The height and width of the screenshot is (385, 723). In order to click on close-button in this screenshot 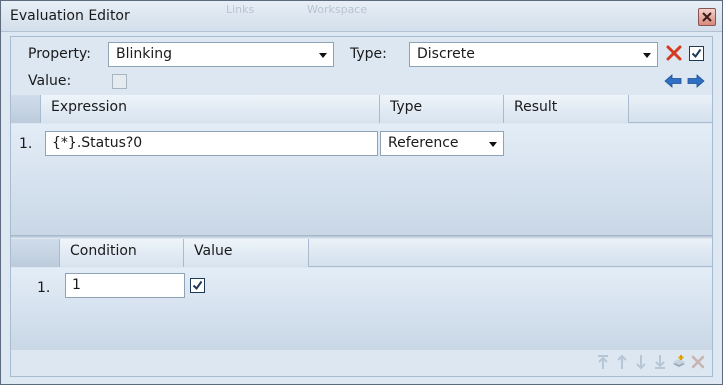, I will do `click(707, 17)`.